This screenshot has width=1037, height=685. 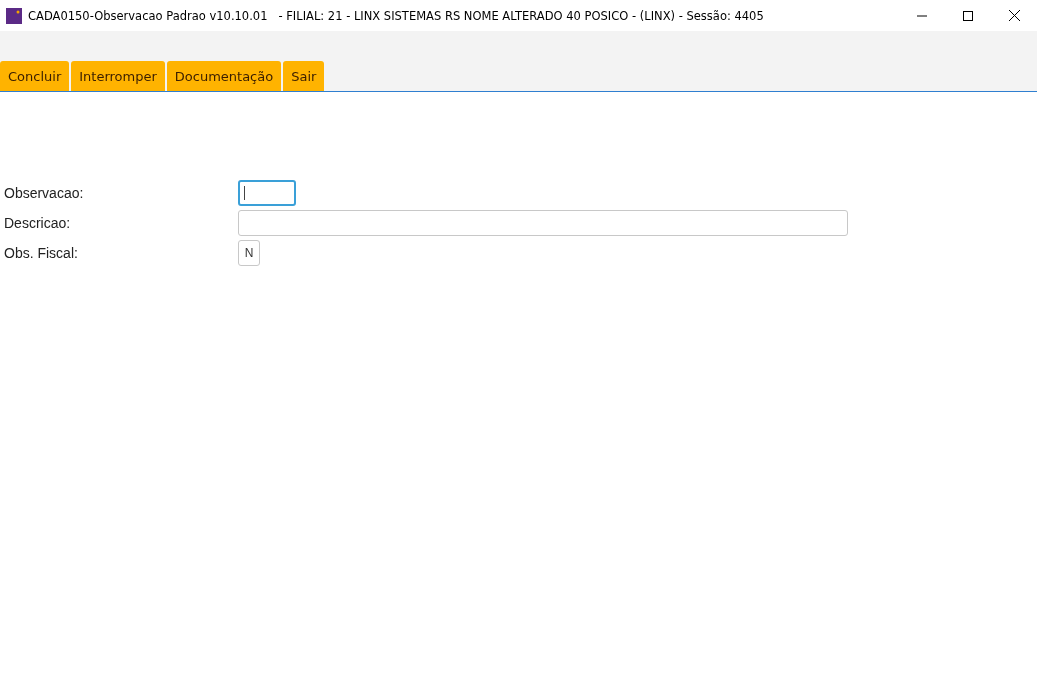 What do you see at coordinates (304, 76) in the screenshot?
I see `toolbar-tab: Sair` at bounding box center [304, 76].